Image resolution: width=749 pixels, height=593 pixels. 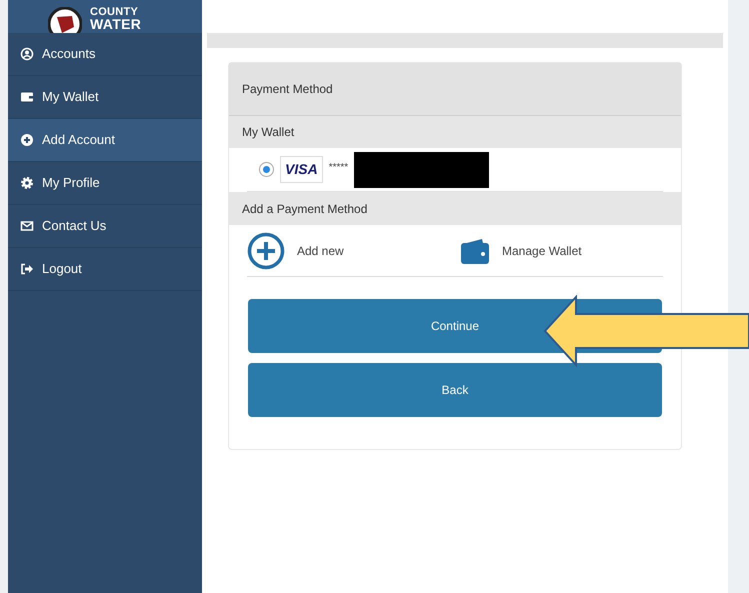 I want to click on wallet-icon, so click(x=27, y=97).